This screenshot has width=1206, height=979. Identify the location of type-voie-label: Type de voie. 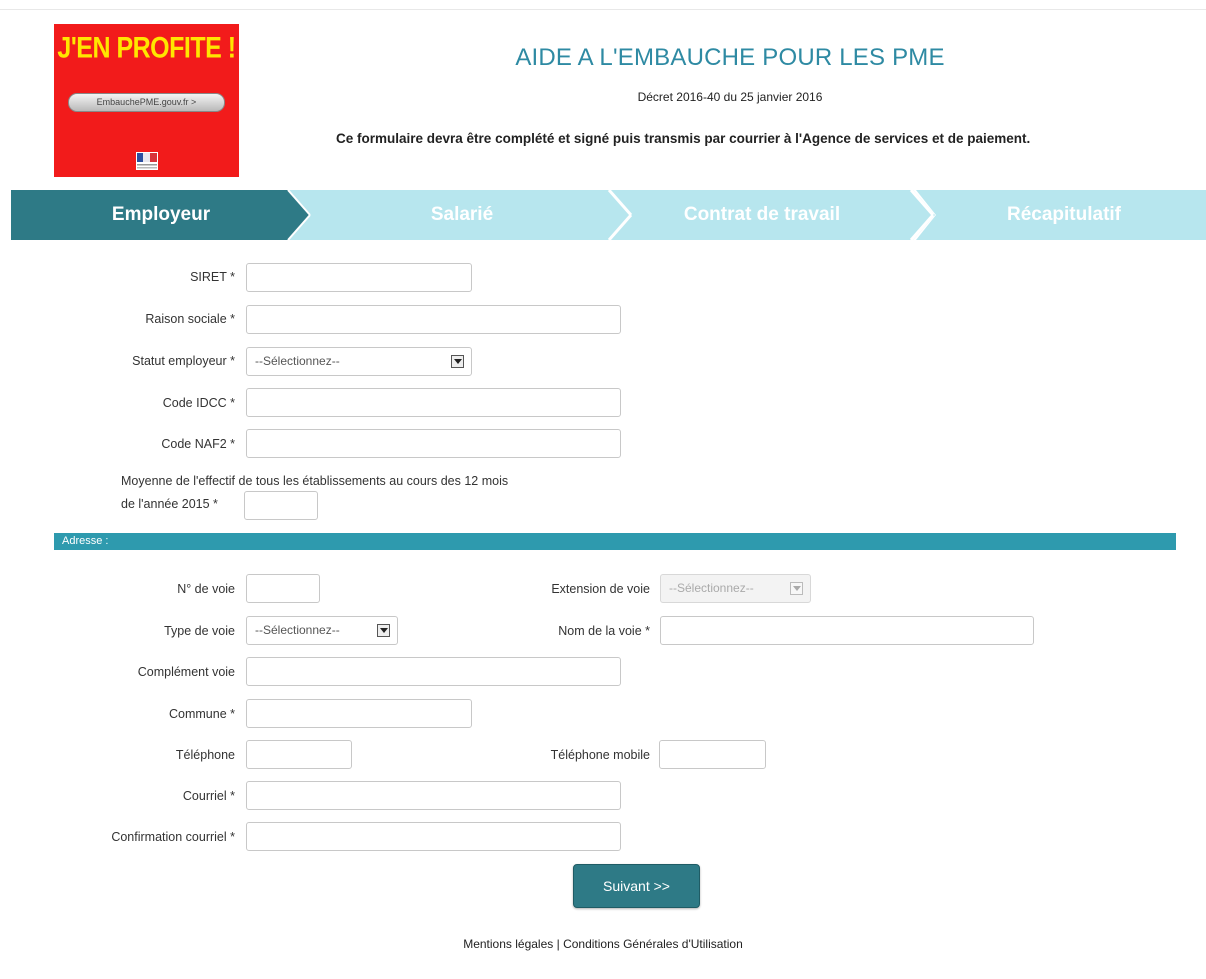
(199, 631).